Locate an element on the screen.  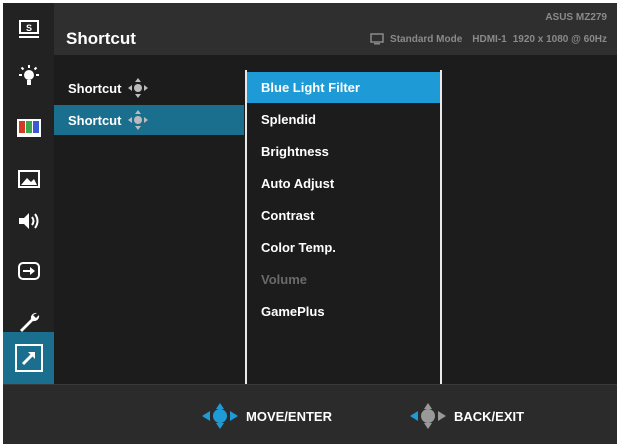
blue-light-filter-icon is located at coordinates (28, 75).